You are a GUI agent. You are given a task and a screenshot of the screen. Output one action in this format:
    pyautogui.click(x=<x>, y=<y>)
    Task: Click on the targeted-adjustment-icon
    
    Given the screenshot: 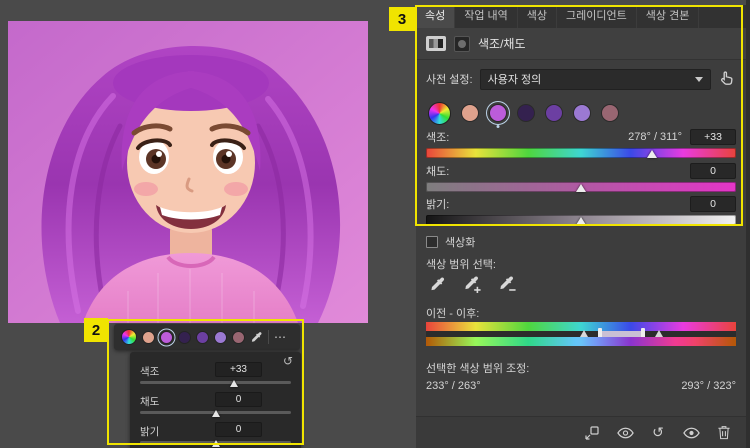 What is the action you would take?
    pyautogui.click(x=727, y=79)
    